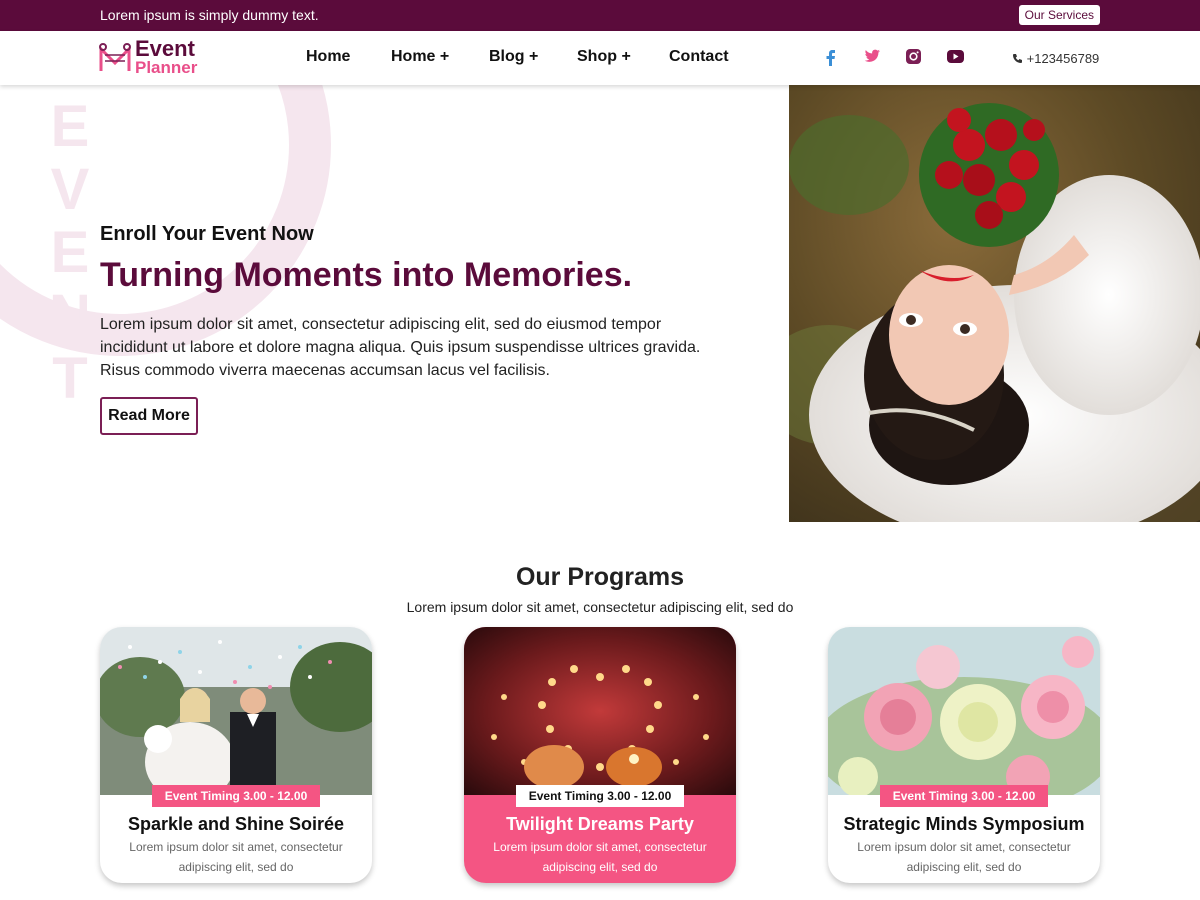 Image resolution: width=1200 pixels, height=900 pixels. I want to click on logo: Event Planner, so click(159, 59).